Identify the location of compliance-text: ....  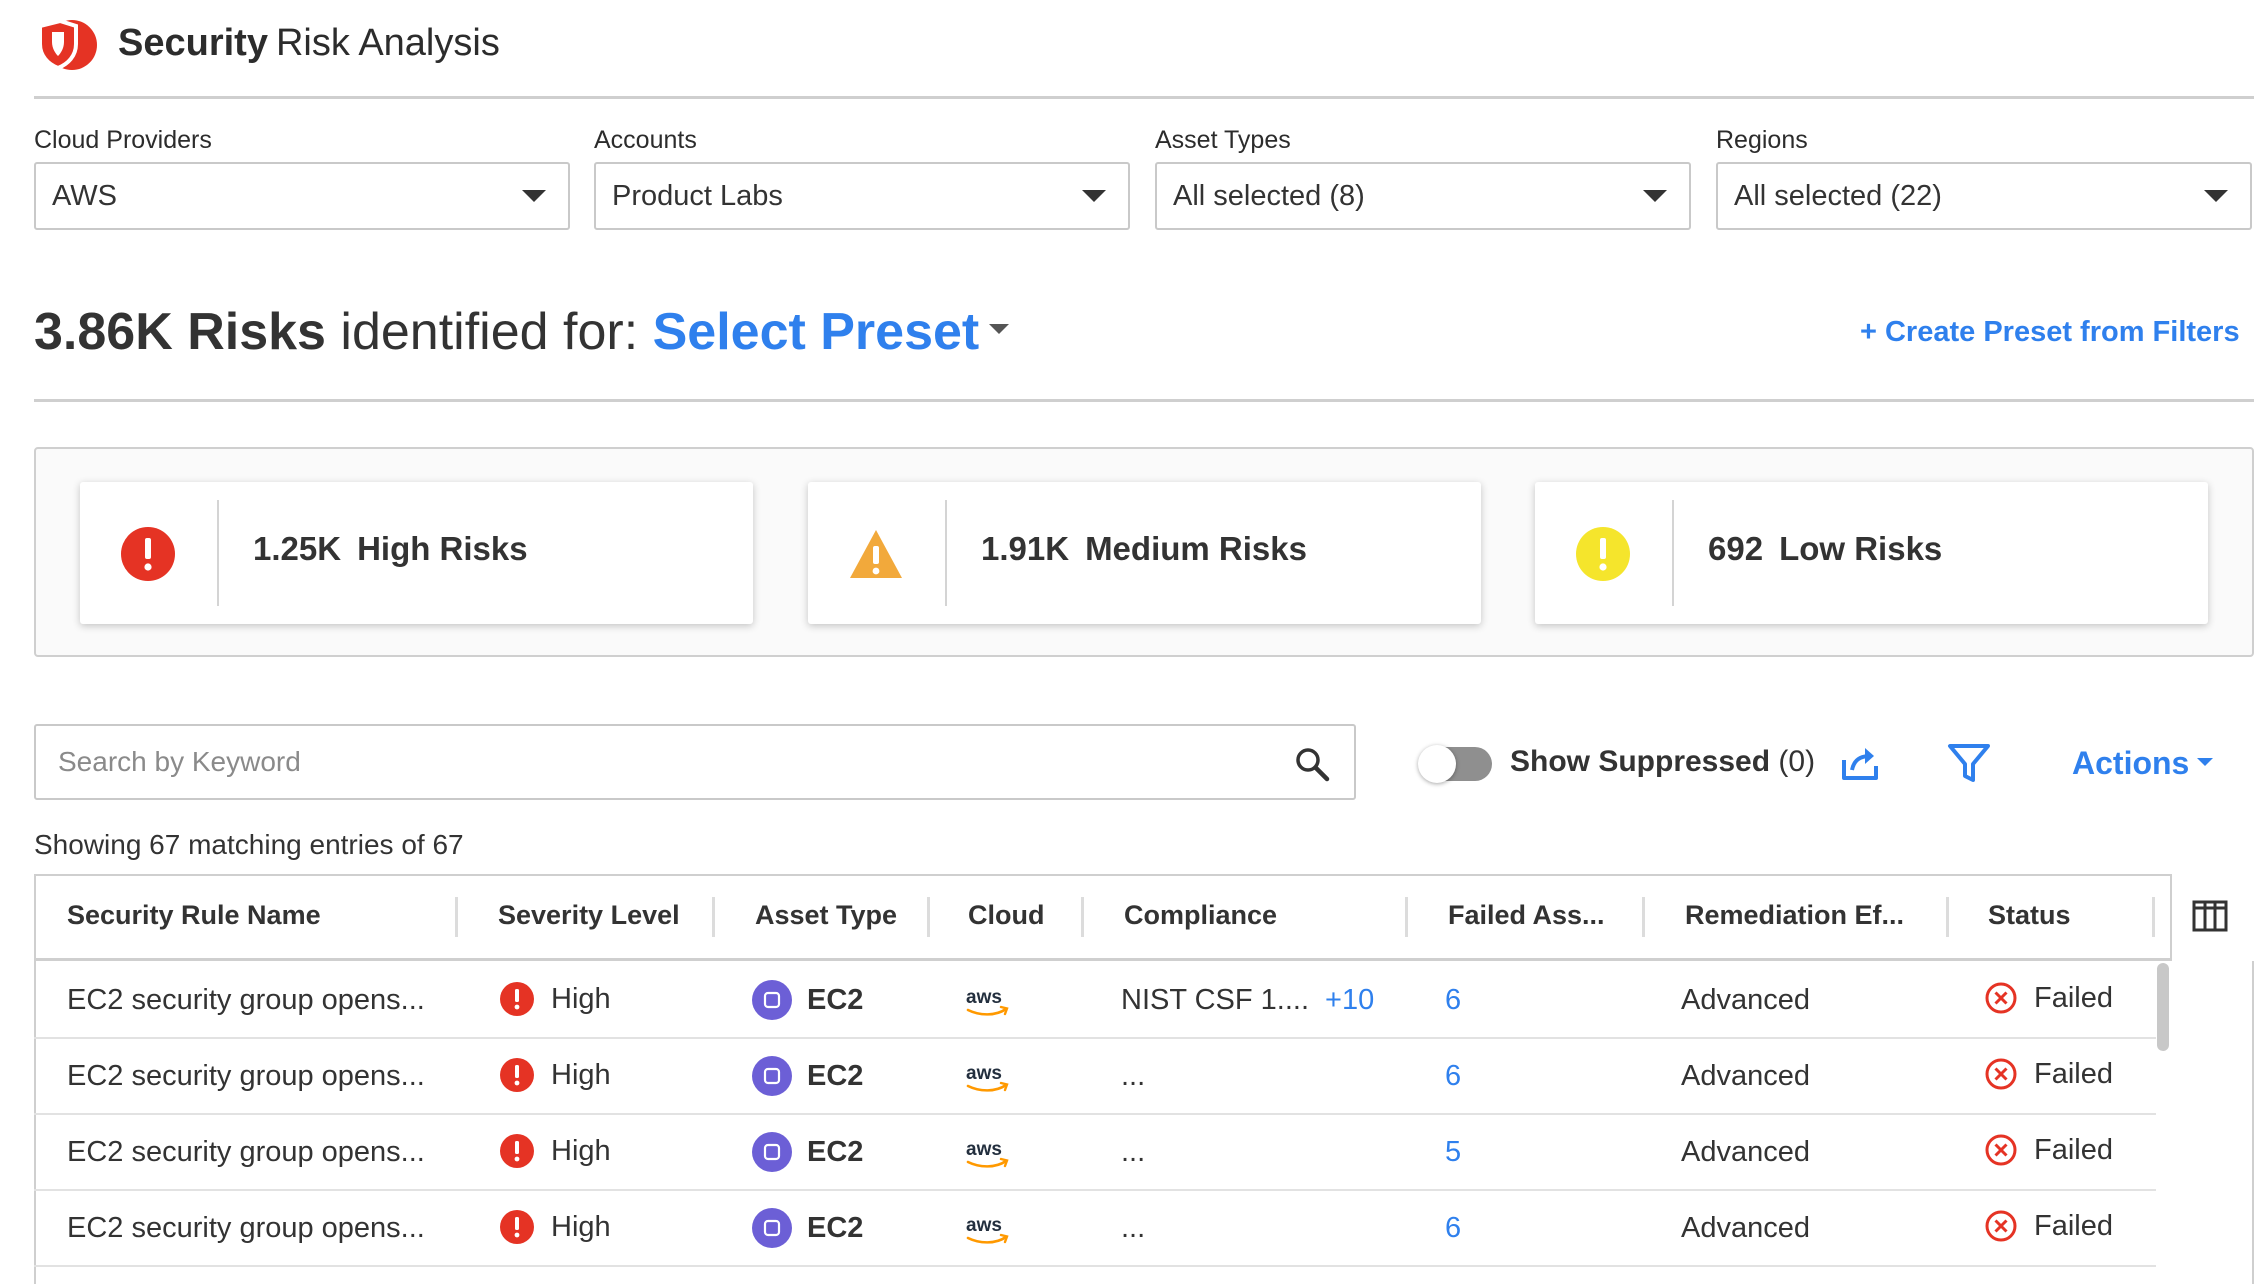
(1133, 1076).